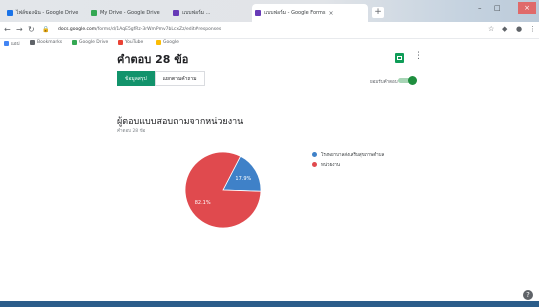  What do you see at coordinates (131, 131) in the screenshot?
I see `question-response-count: คำตอบ 28 ข้อ` at bounding box center [131, 131].